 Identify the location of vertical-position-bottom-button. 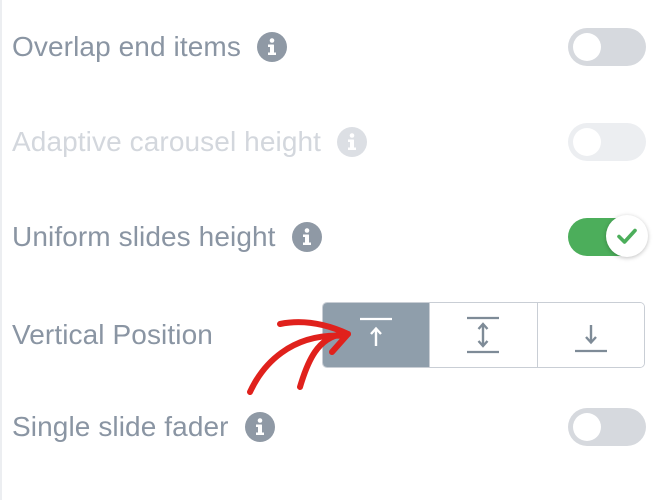
(590, 335).